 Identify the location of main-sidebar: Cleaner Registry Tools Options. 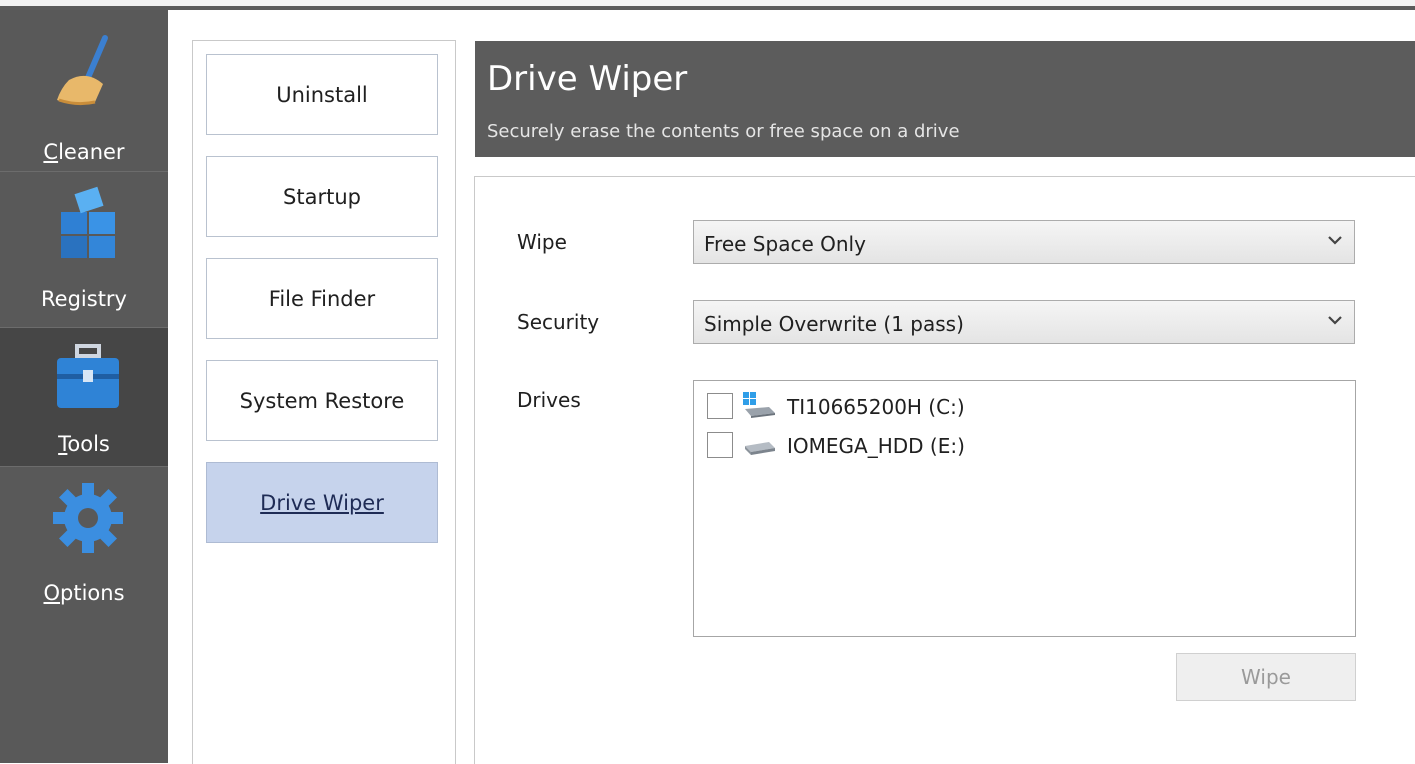
(84, 386).